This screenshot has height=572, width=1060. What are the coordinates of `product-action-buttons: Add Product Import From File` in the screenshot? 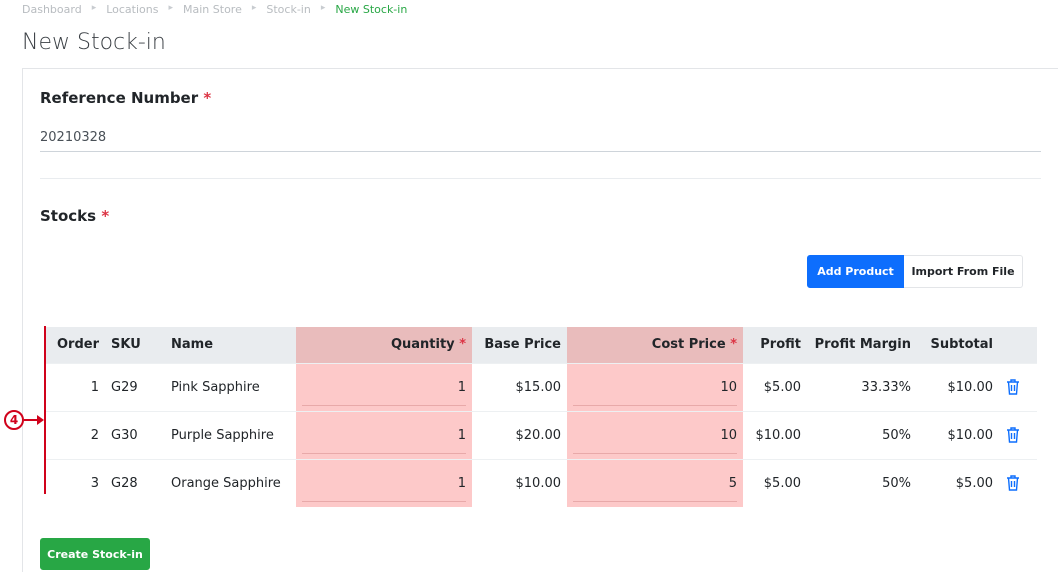 It's located at (915, 271).